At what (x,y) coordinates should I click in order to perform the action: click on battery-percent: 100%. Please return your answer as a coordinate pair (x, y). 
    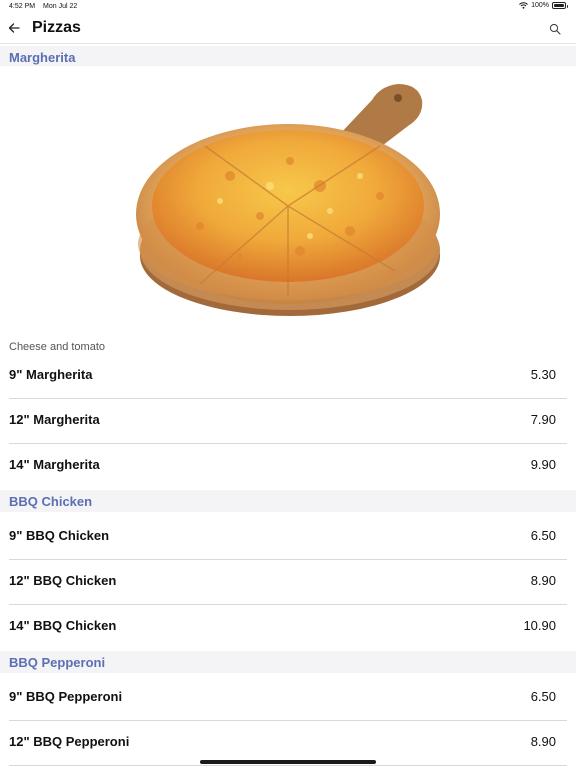
    Looking at the image, I should click on (540, 5).